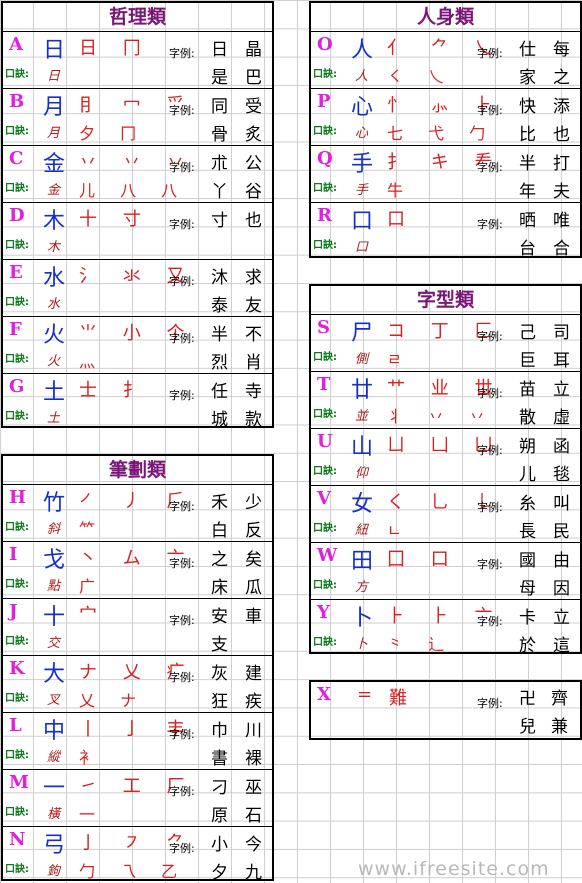  Describe the element at coordinates (365, 694) in the screenshot. I see `x-key: =` at that location.